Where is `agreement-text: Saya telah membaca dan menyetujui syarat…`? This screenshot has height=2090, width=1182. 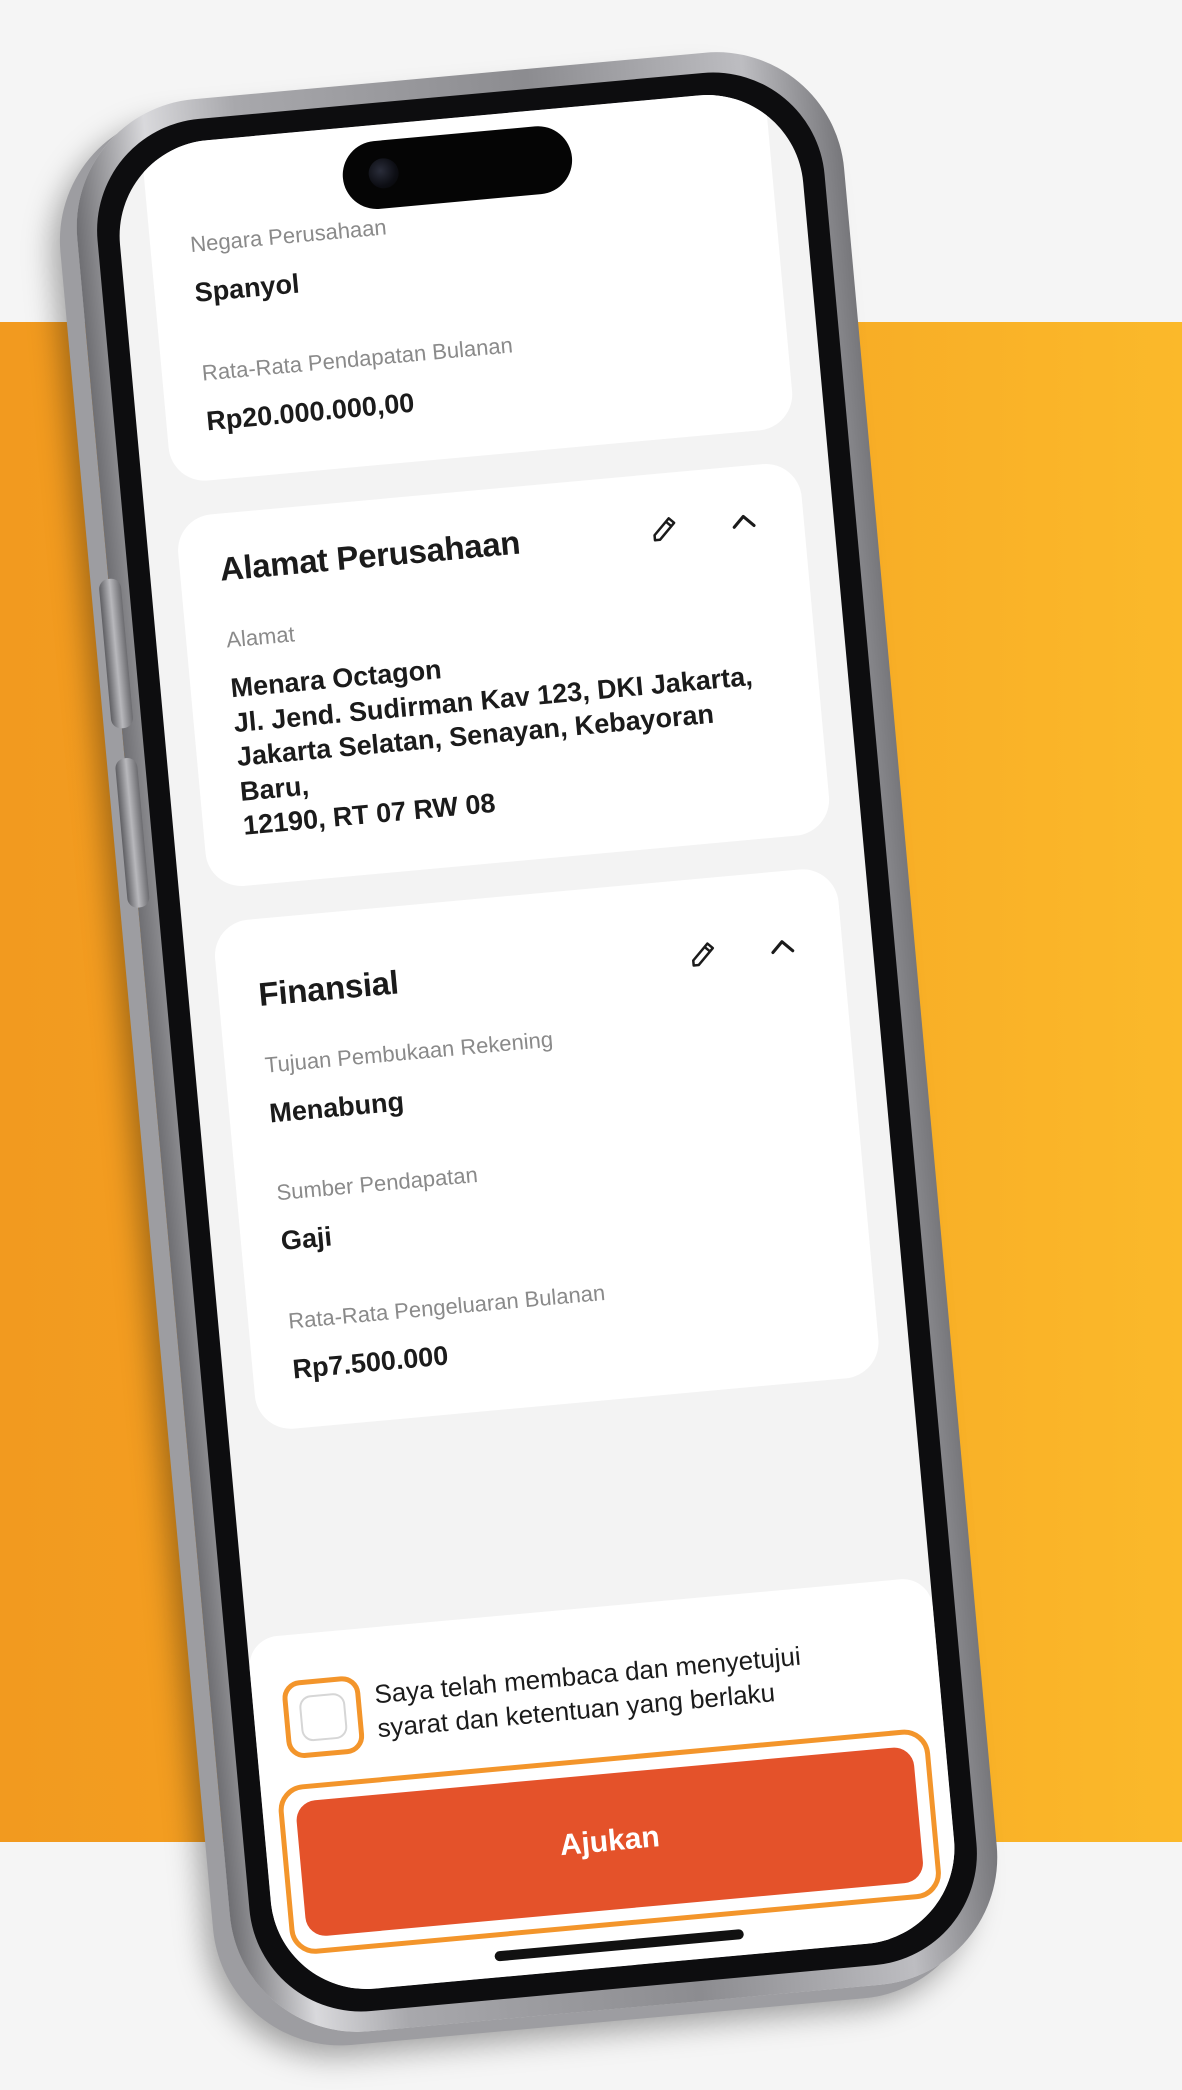 agreement-text: Saya telah membaca dan menyetujui syarat… is located at coordinates (589, 1693).